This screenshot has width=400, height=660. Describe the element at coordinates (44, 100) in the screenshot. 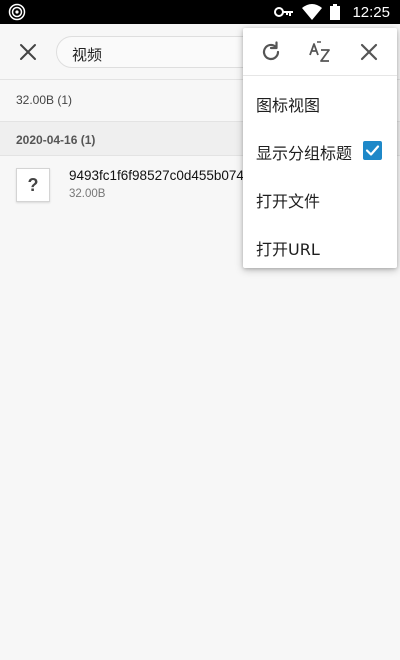

I see `summary-text: 32.00B (1)` at that location.